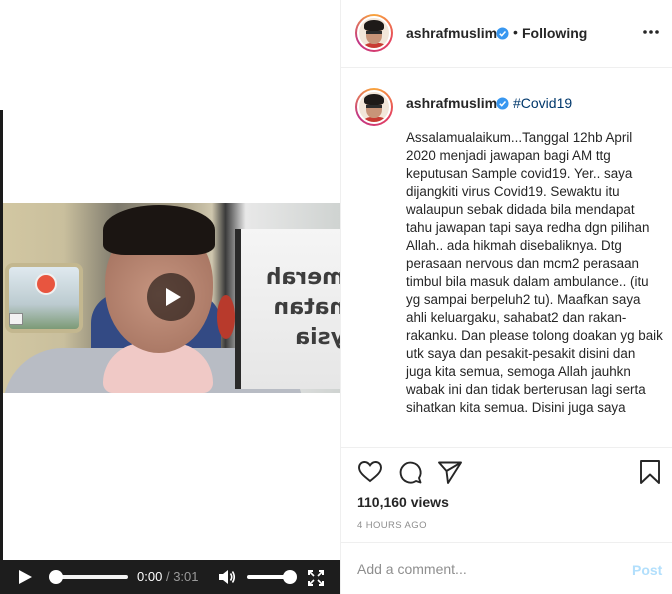  I want to click on window-sign, so click(16, 319).